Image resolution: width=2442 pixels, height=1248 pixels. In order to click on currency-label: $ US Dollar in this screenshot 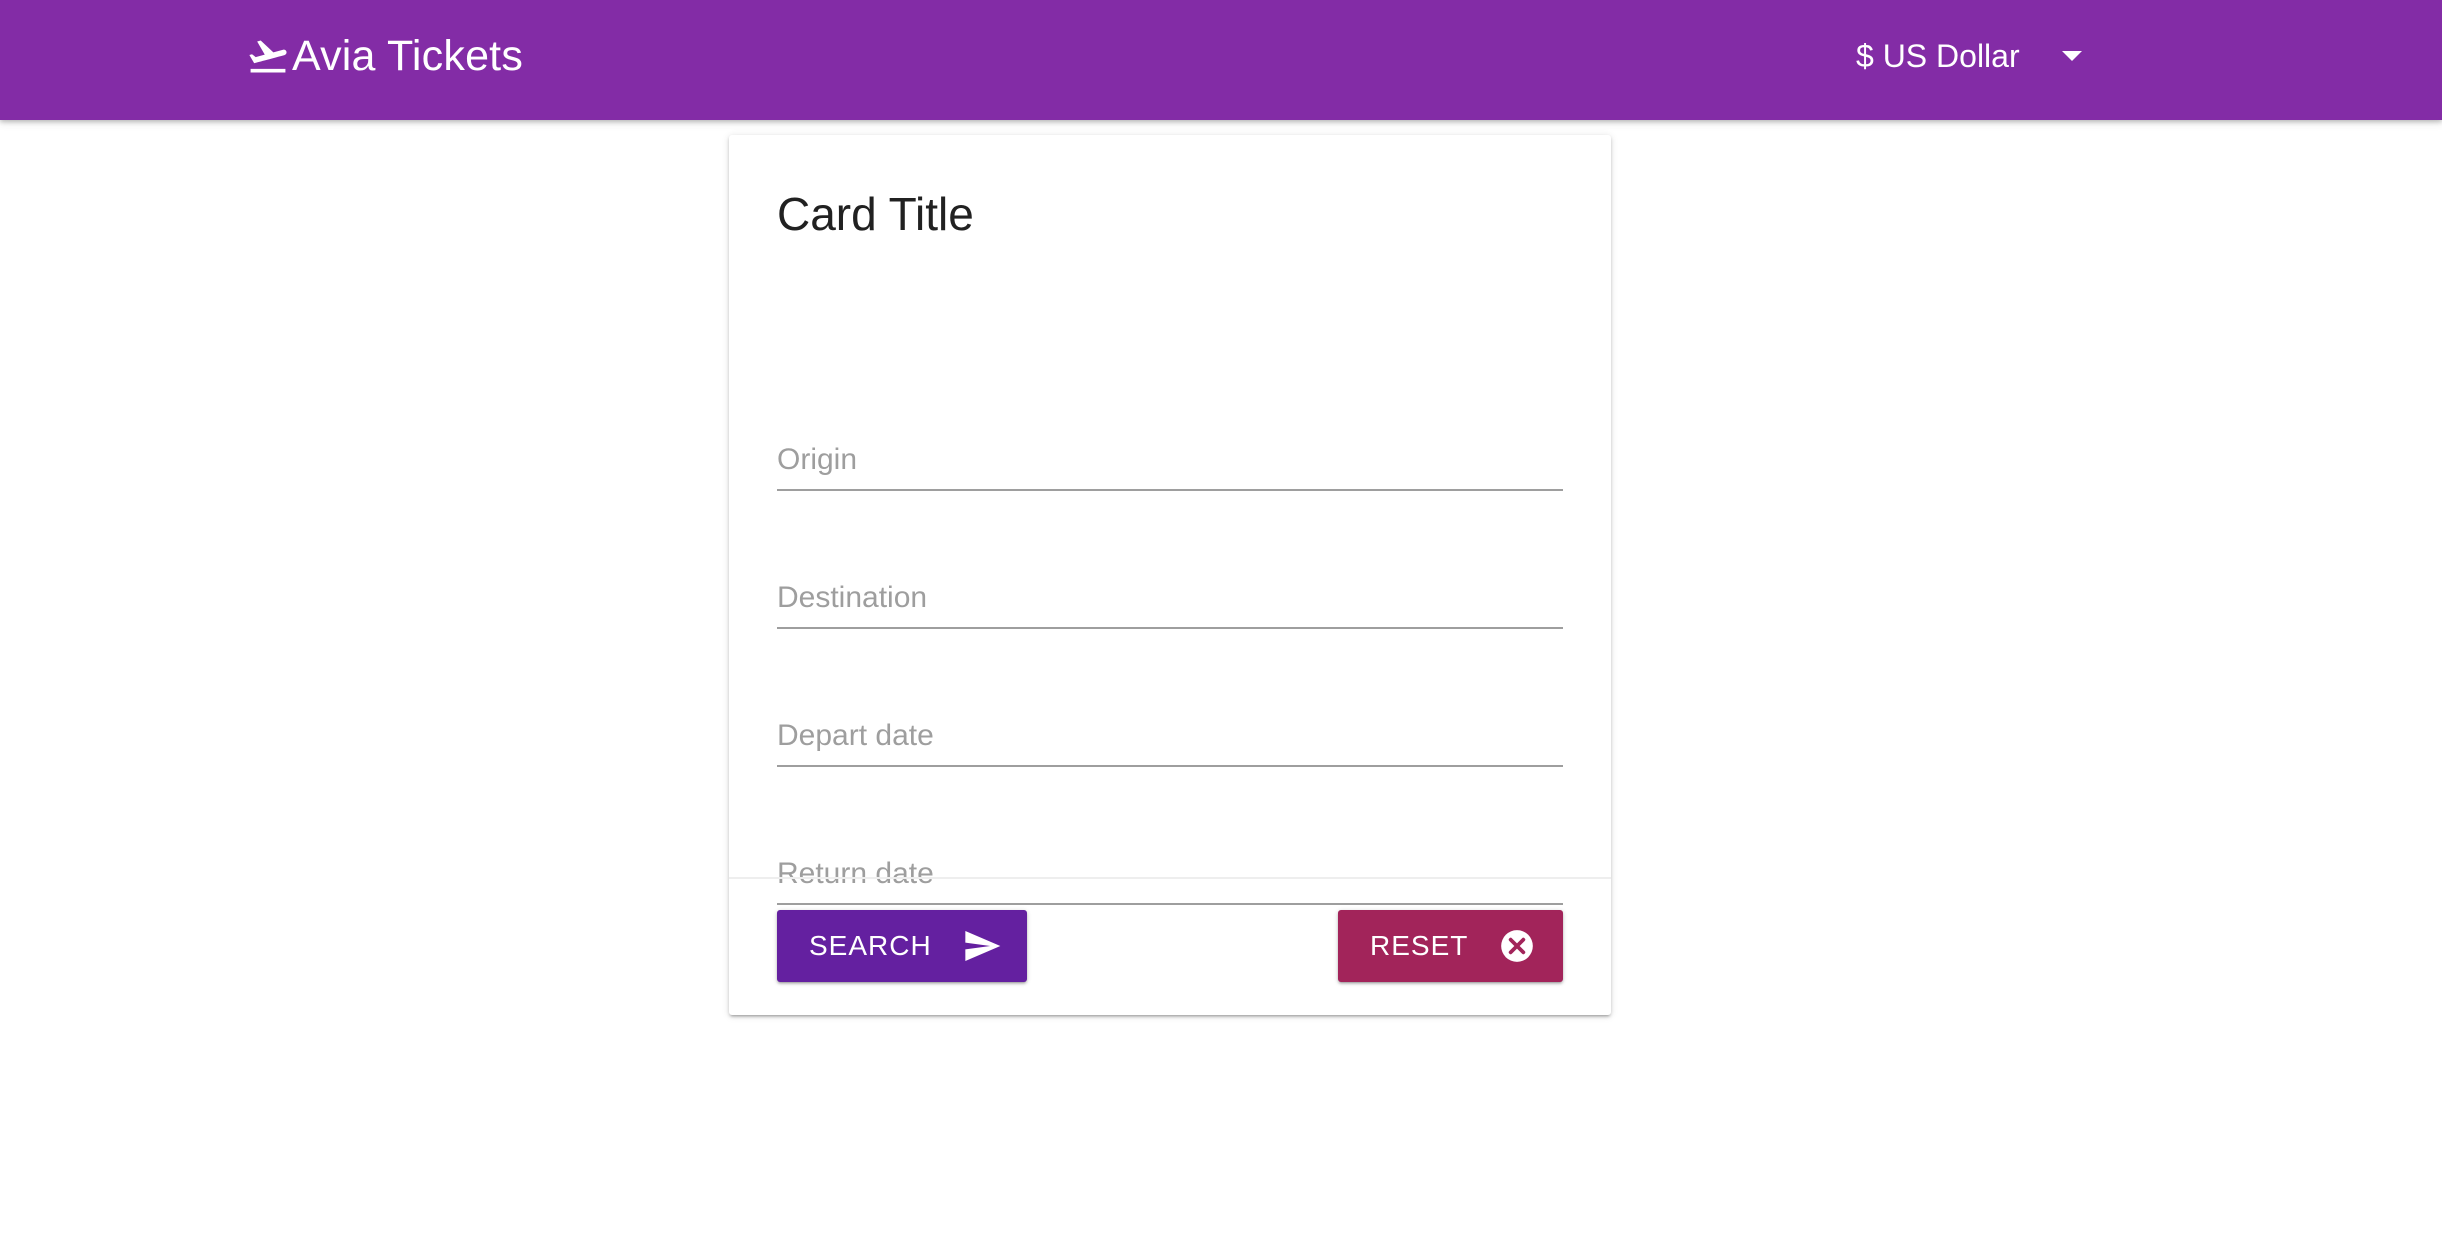, I will do `click(1938, 55)`.